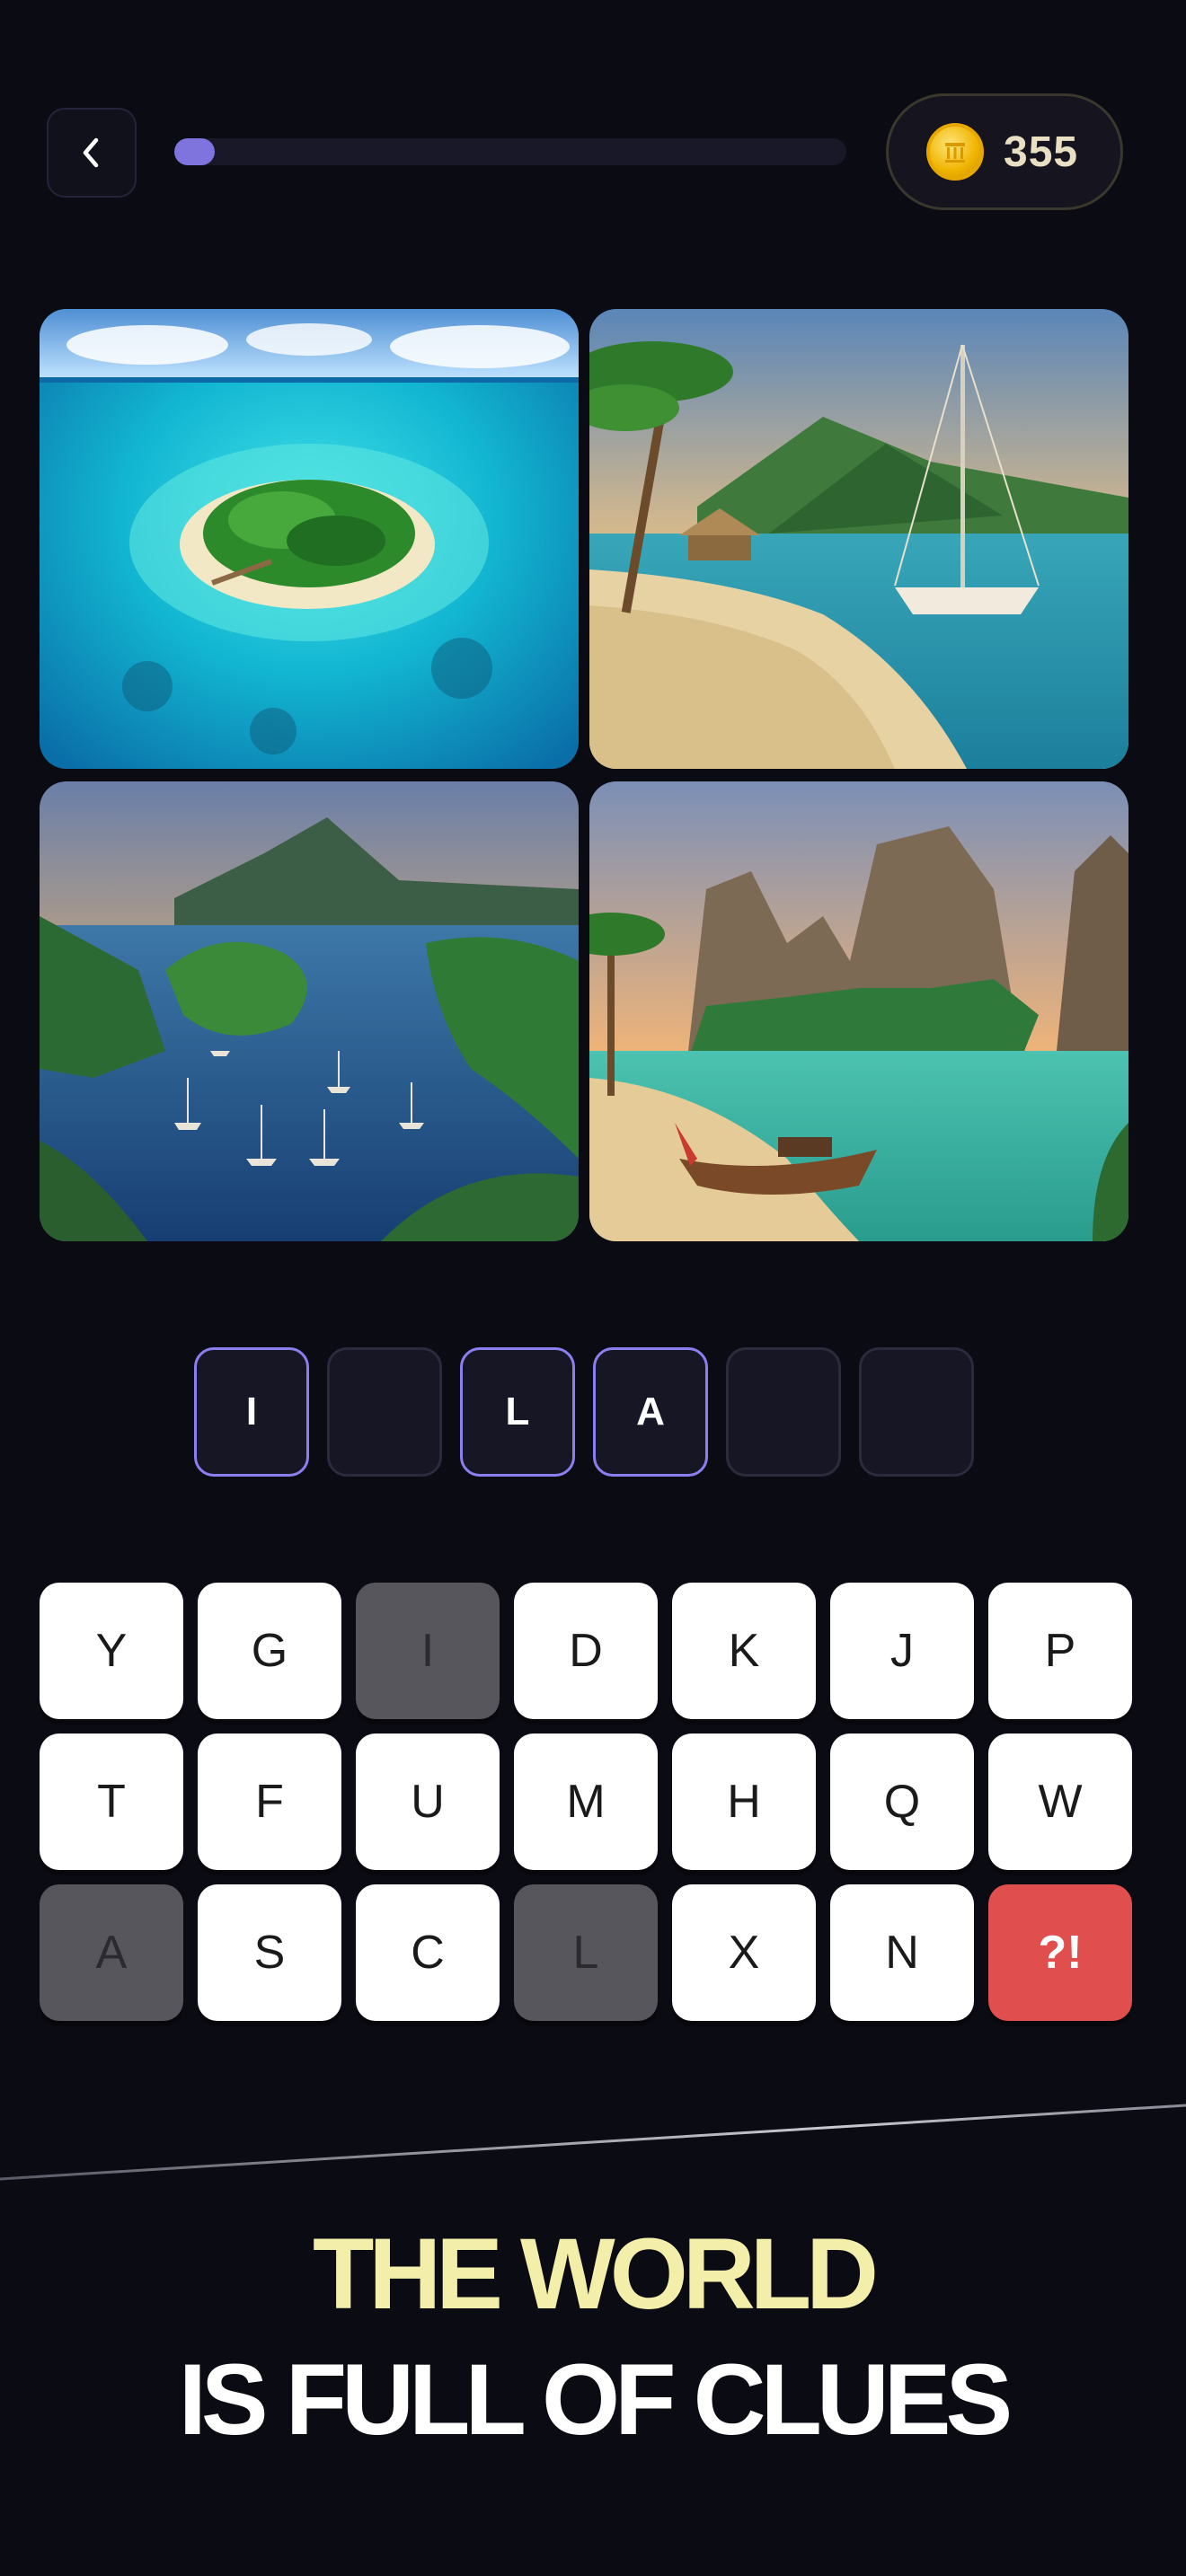  I want to click on coin-balance: 355, so click(1004, 151).